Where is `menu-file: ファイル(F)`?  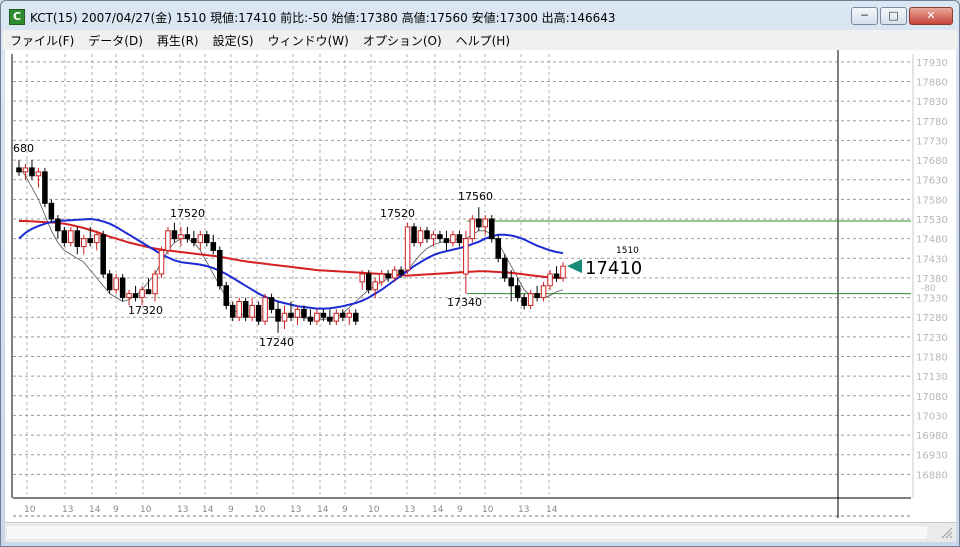
menu-file: ファイル(F) is located at coordinates (42, 40).